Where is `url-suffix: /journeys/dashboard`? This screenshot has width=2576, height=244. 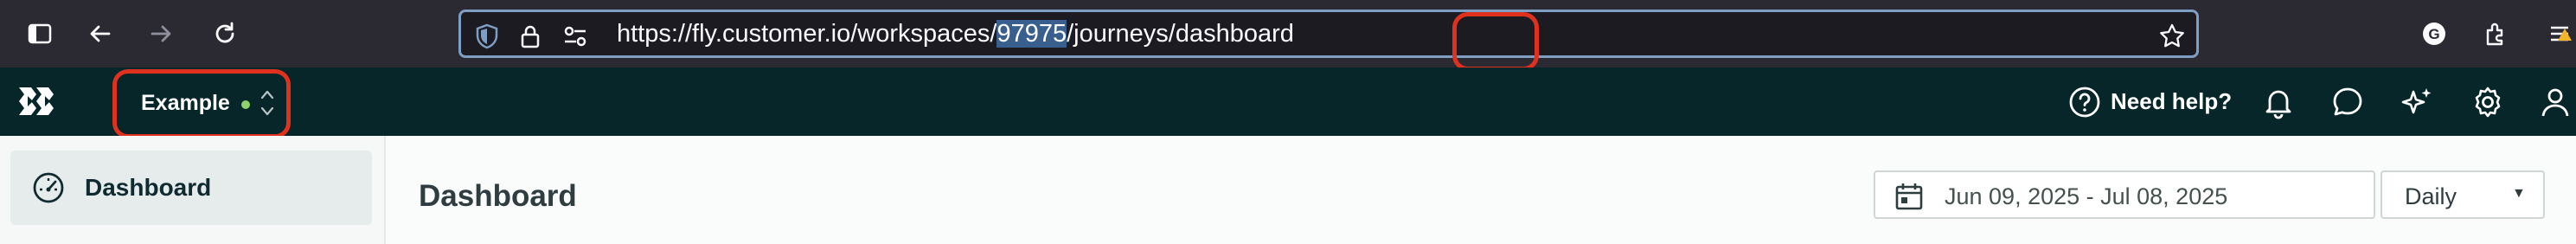 url-suffix: /journeys/dashboard is located at coordinates (1180, 34).